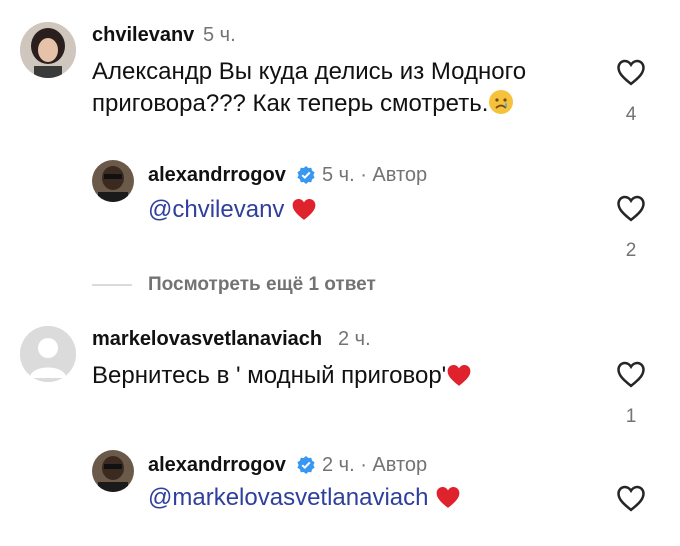  Describe the element at coordinates (262, 285) in the screenshot. I see `view-more-replies-button: Посмотреть ещё 1 ответ` at that location.